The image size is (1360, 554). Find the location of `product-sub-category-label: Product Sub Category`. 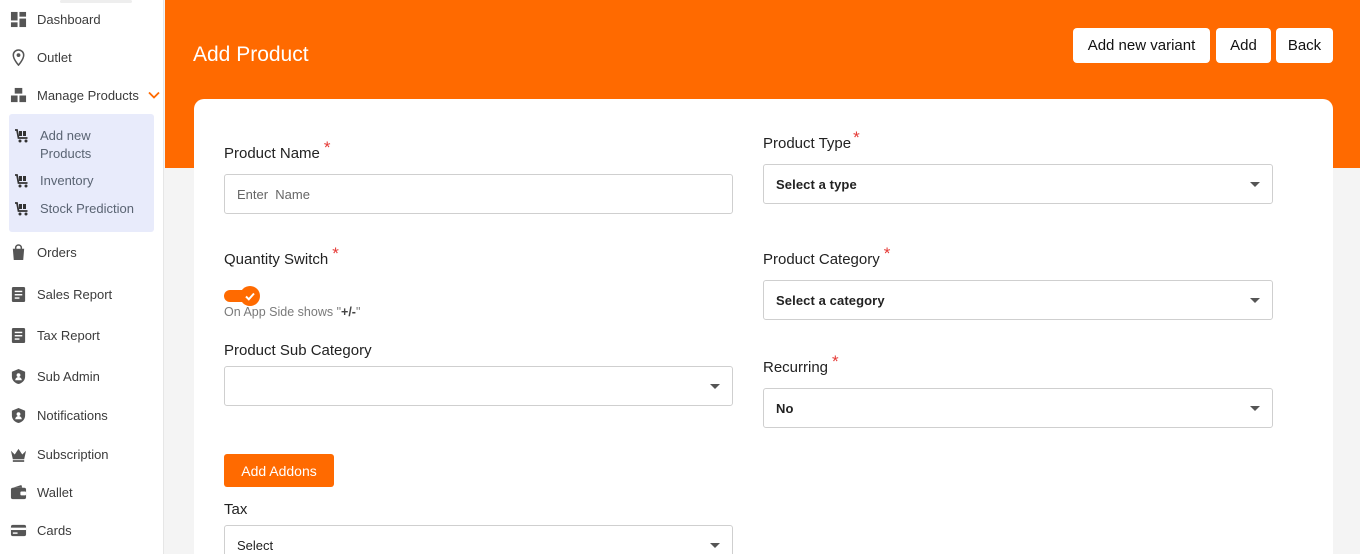

product-sub-category-label: Product Sub Category is located at coordinates (298, 350).